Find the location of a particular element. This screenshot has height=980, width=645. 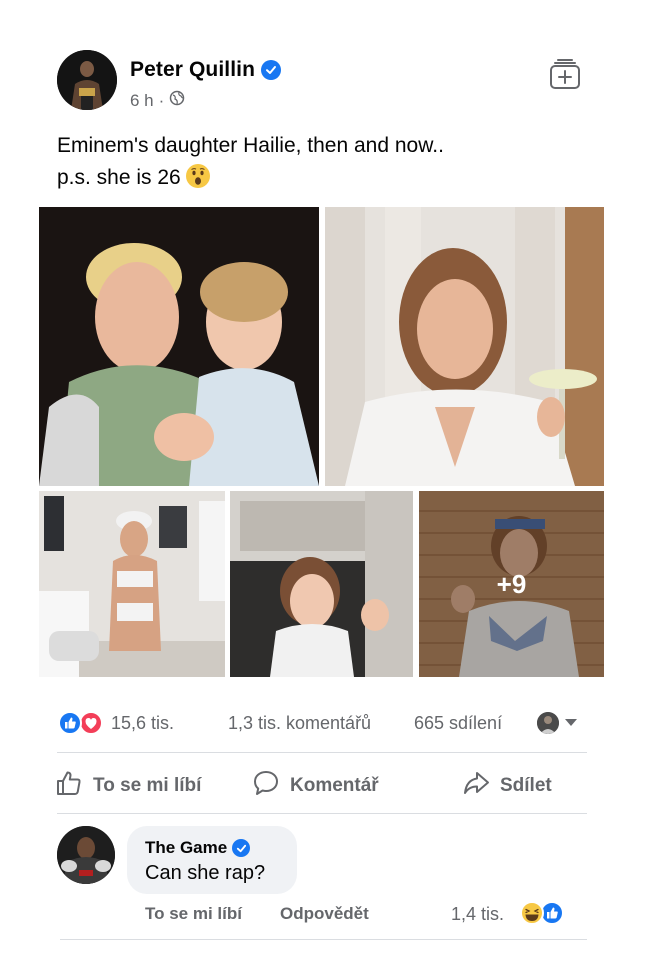

comment-button: Komentář is located at coordinates (315, 786).